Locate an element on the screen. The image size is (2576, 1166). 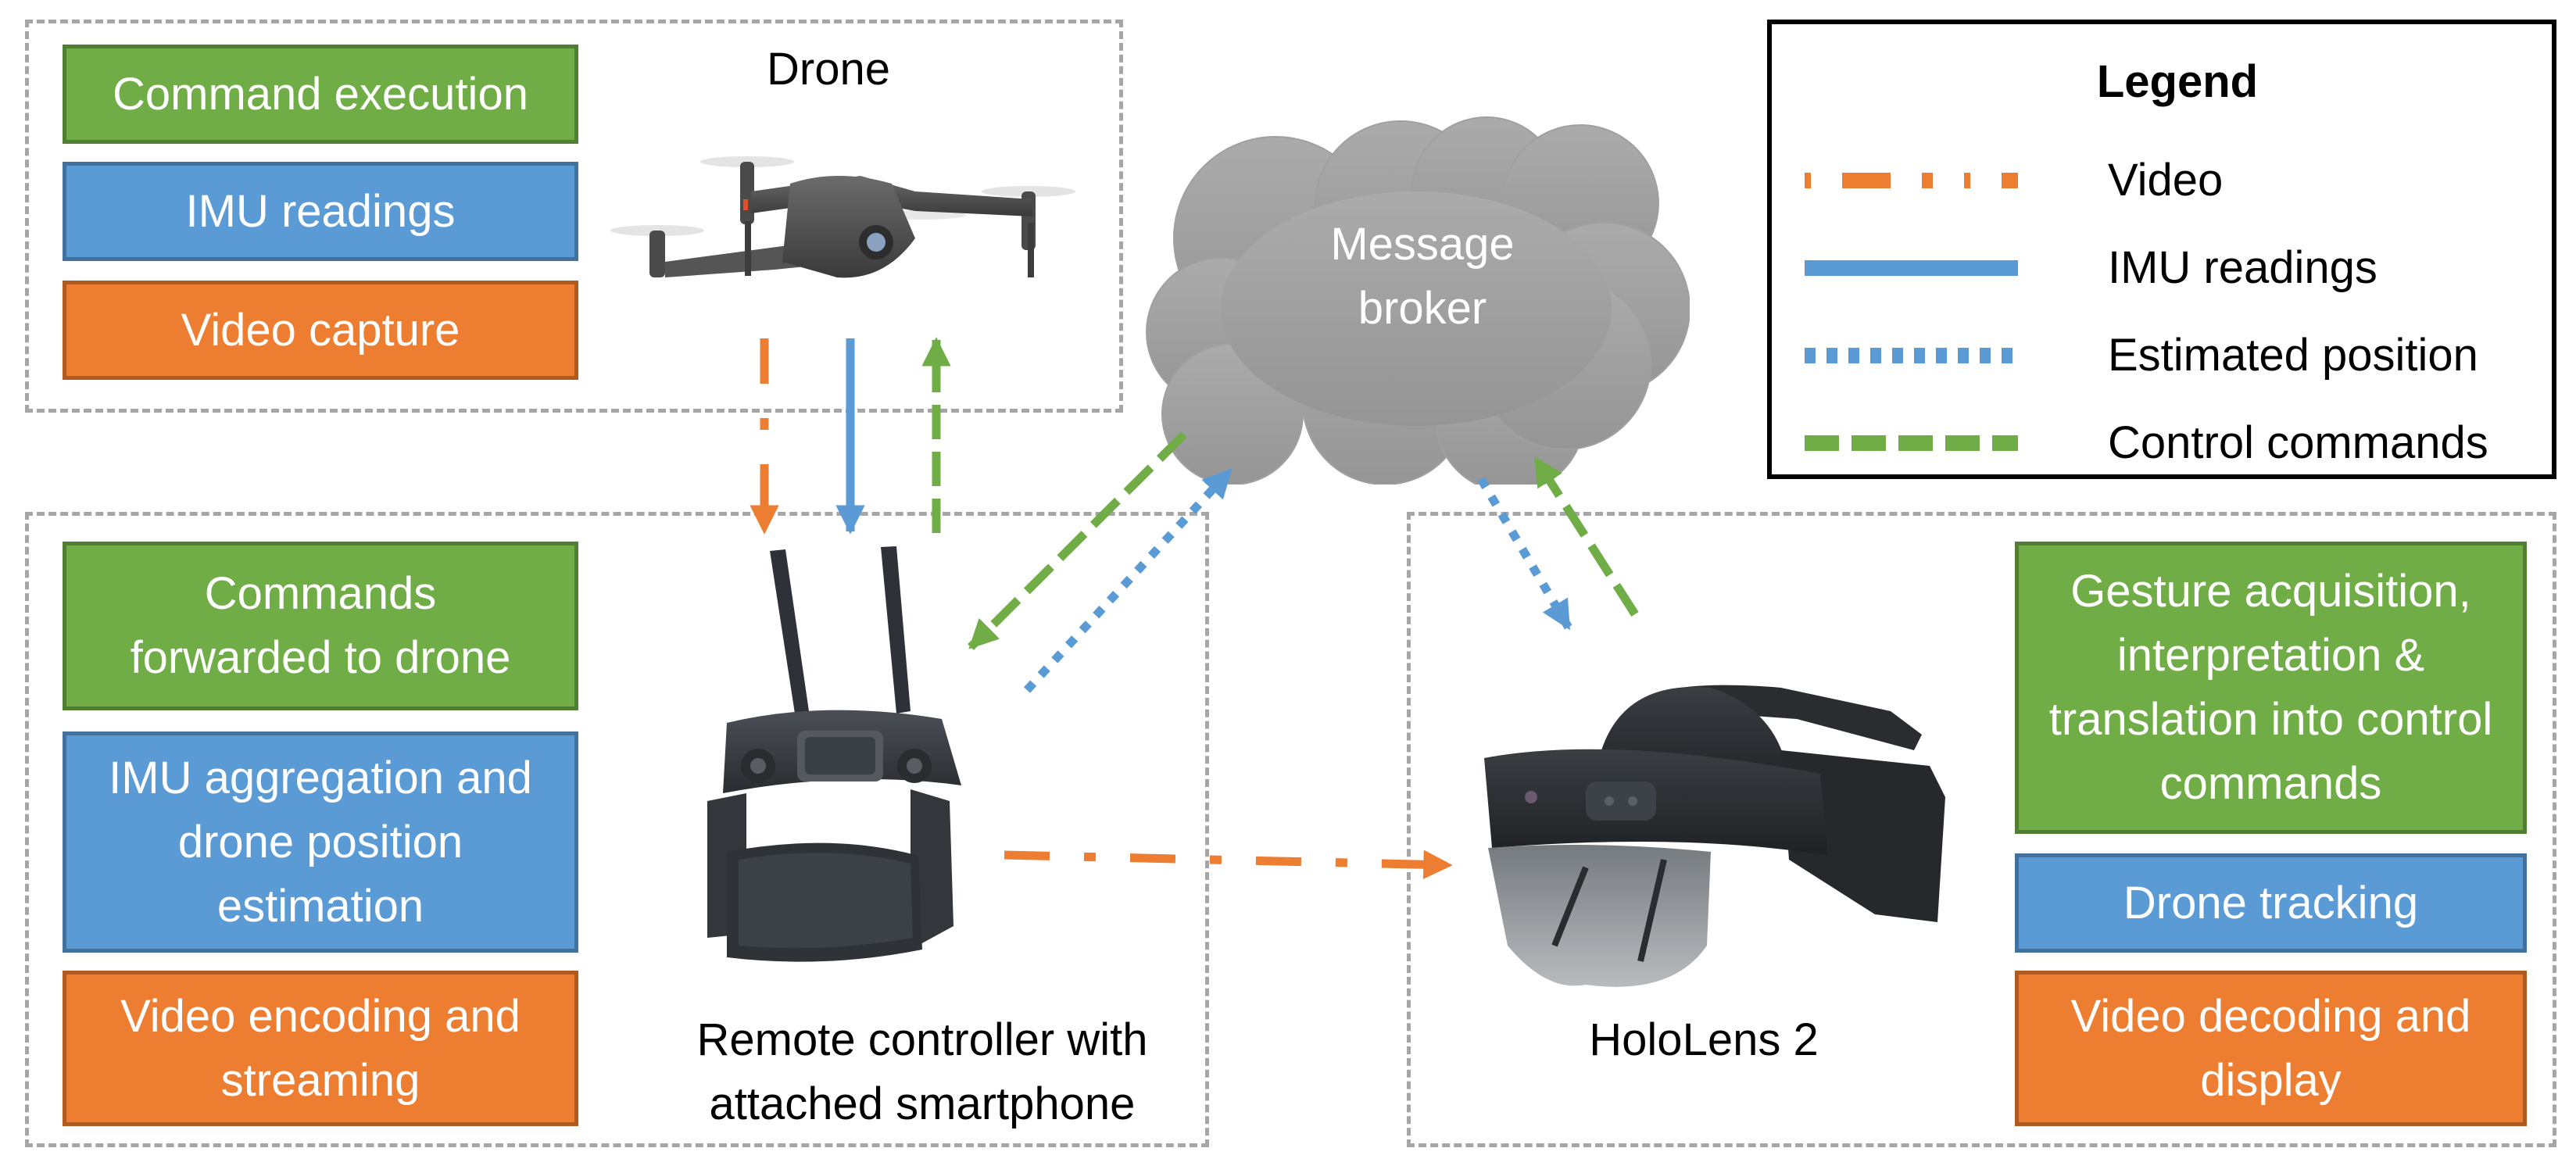
arrow-broker-to-controller-commands is located at coordinates (1077, 540).